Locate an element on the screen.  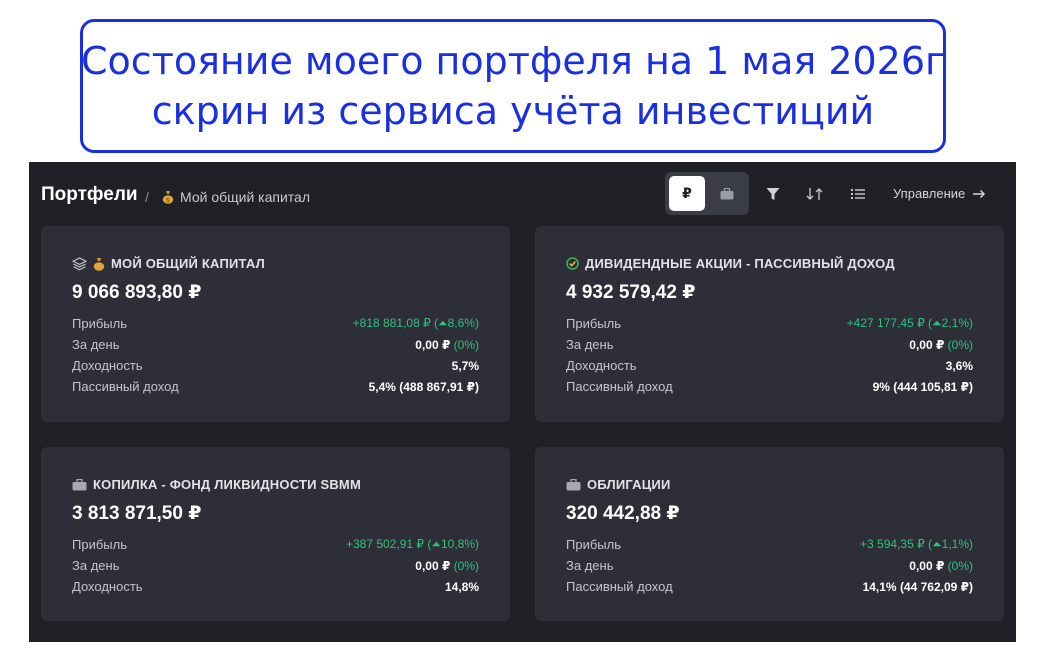
money-bag-icon: $ is located at coordinates (168, 197).